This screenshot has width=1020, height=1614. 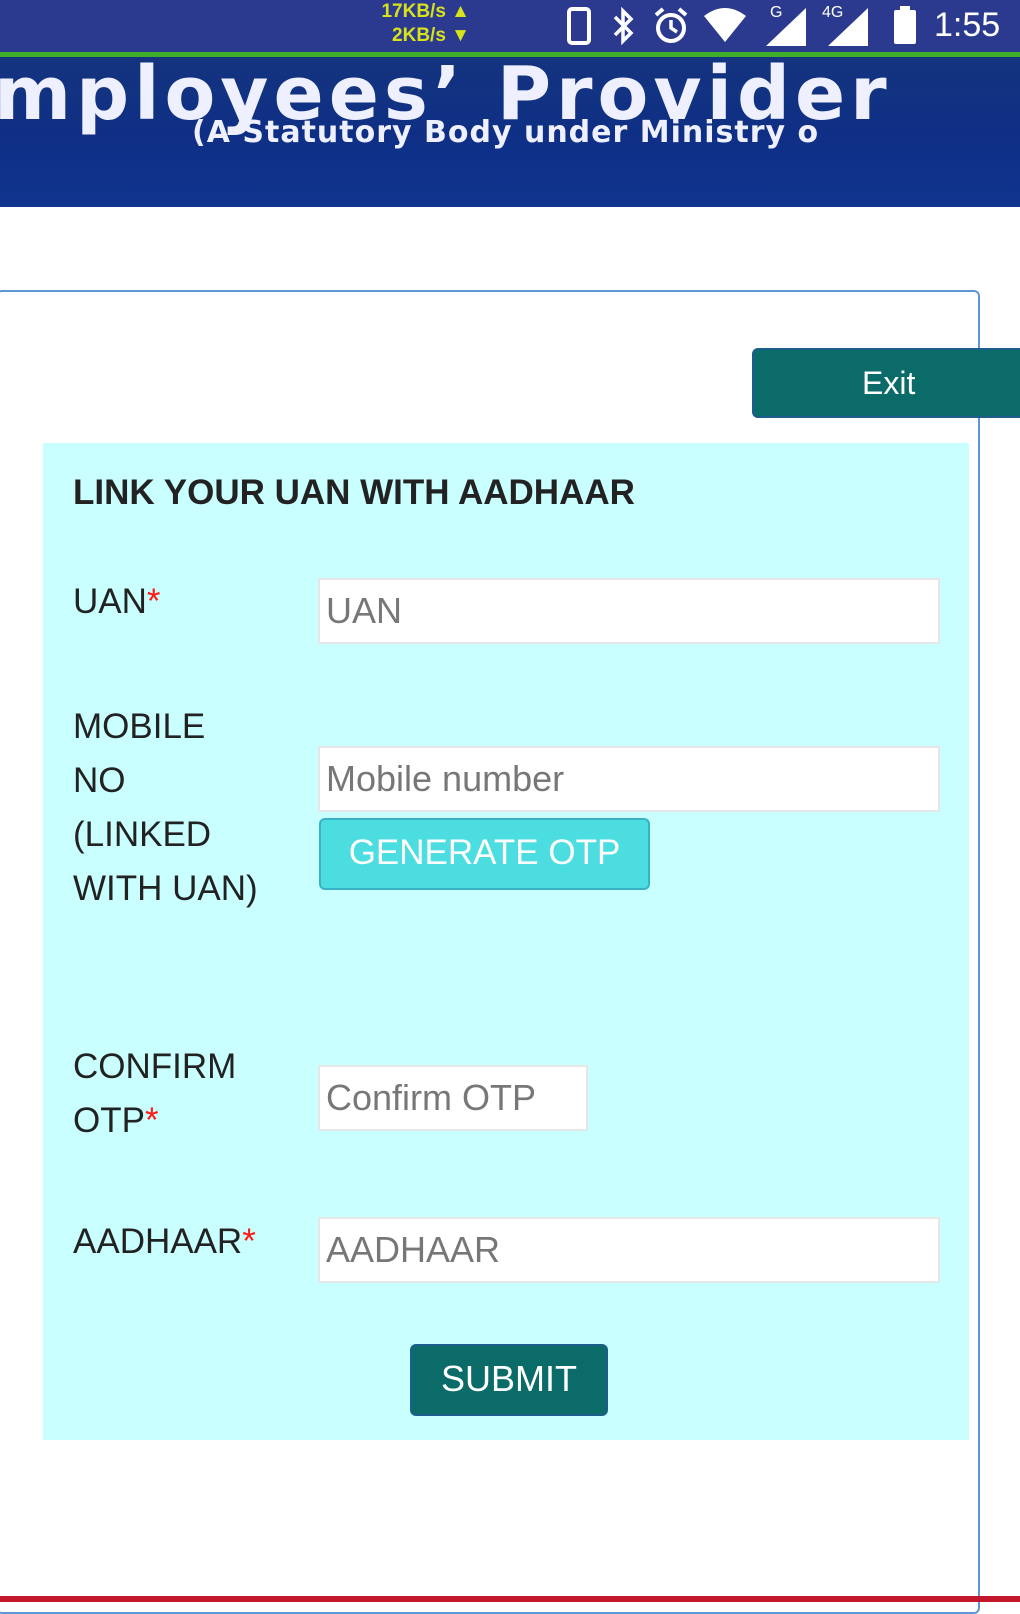 I want to click on status-bar: 17KB/s ▲ 2KB/s ▼ G 4G 1:55, so click(x=510, y=28).